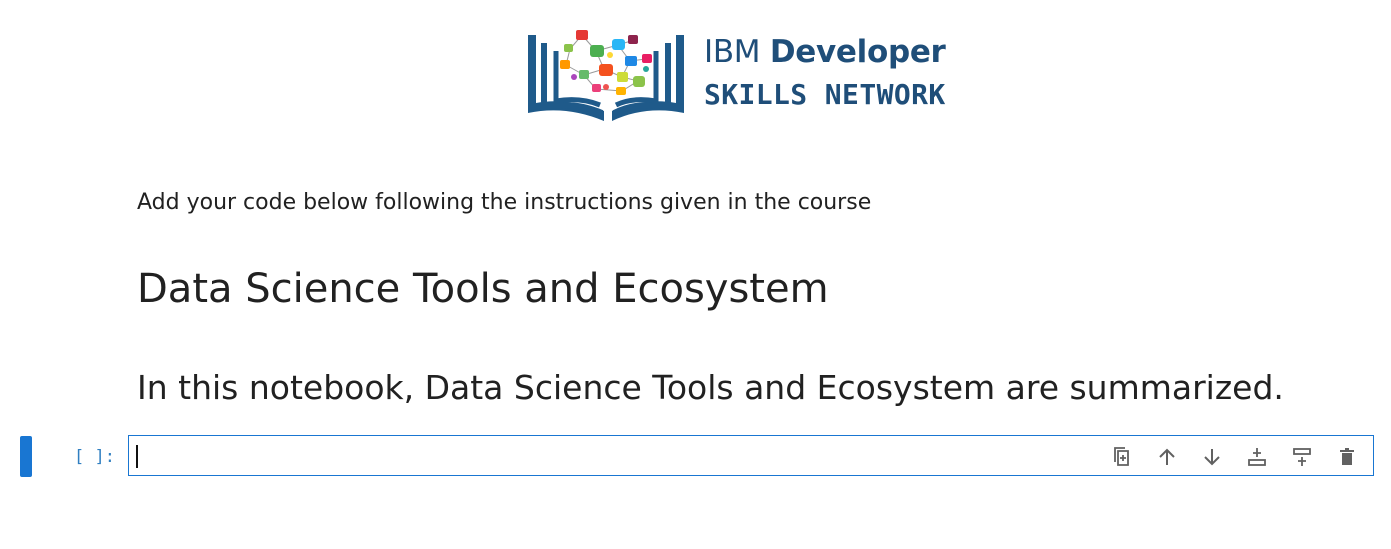  What do you see at coordinates (483, 289) in the screenshot?
I see `notebook-title: Data Science Tools and Ecosystem` at bounding box center [483, 289].